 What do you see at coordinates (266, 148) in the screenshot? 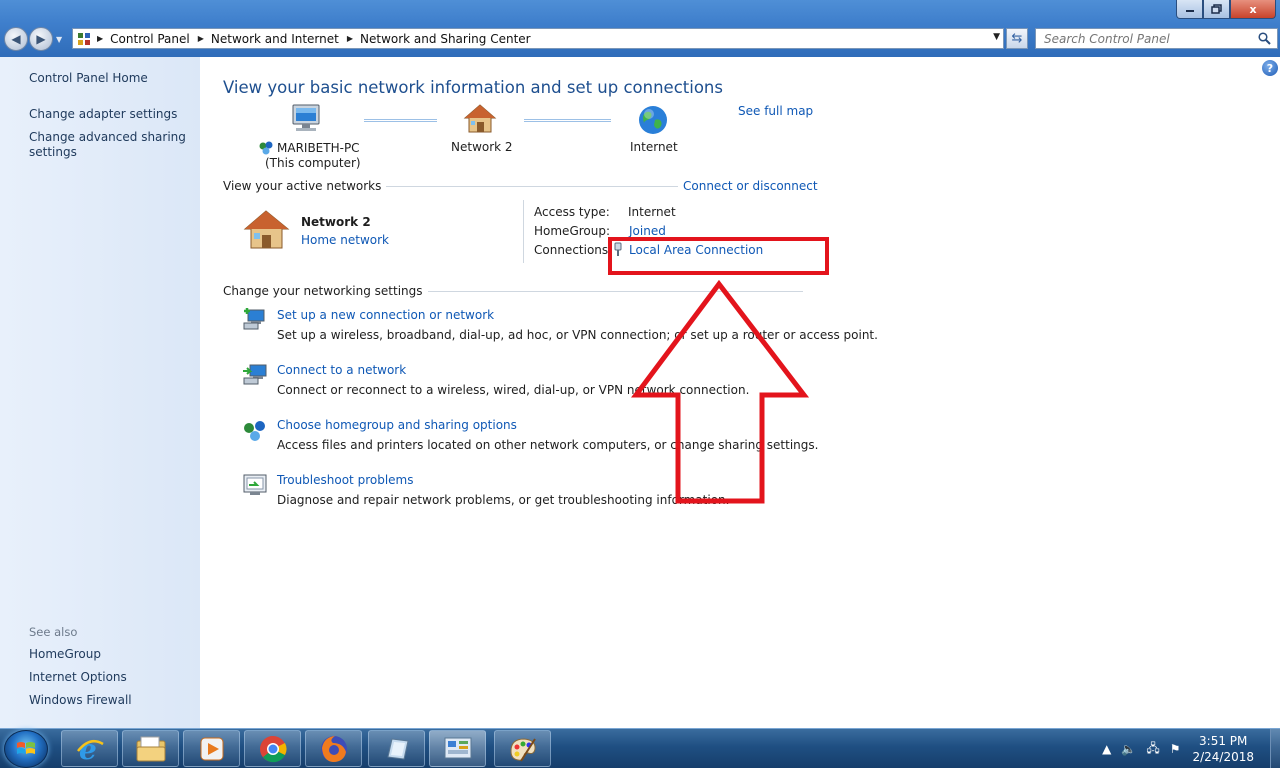
I see `homegroup-badge-icon` at bounding box center [266, 148].